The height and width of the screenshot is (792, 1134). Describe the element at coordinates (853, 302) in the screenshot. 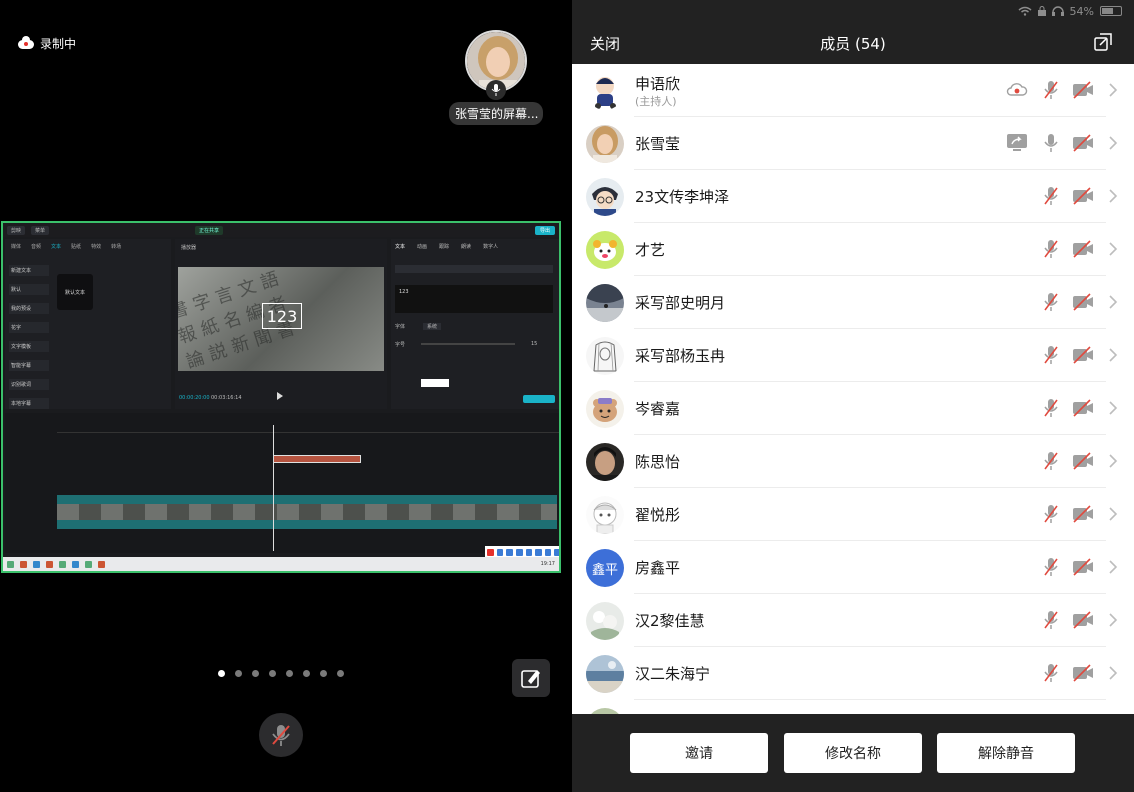

I see `member-row: 采写部史明月` at that location.